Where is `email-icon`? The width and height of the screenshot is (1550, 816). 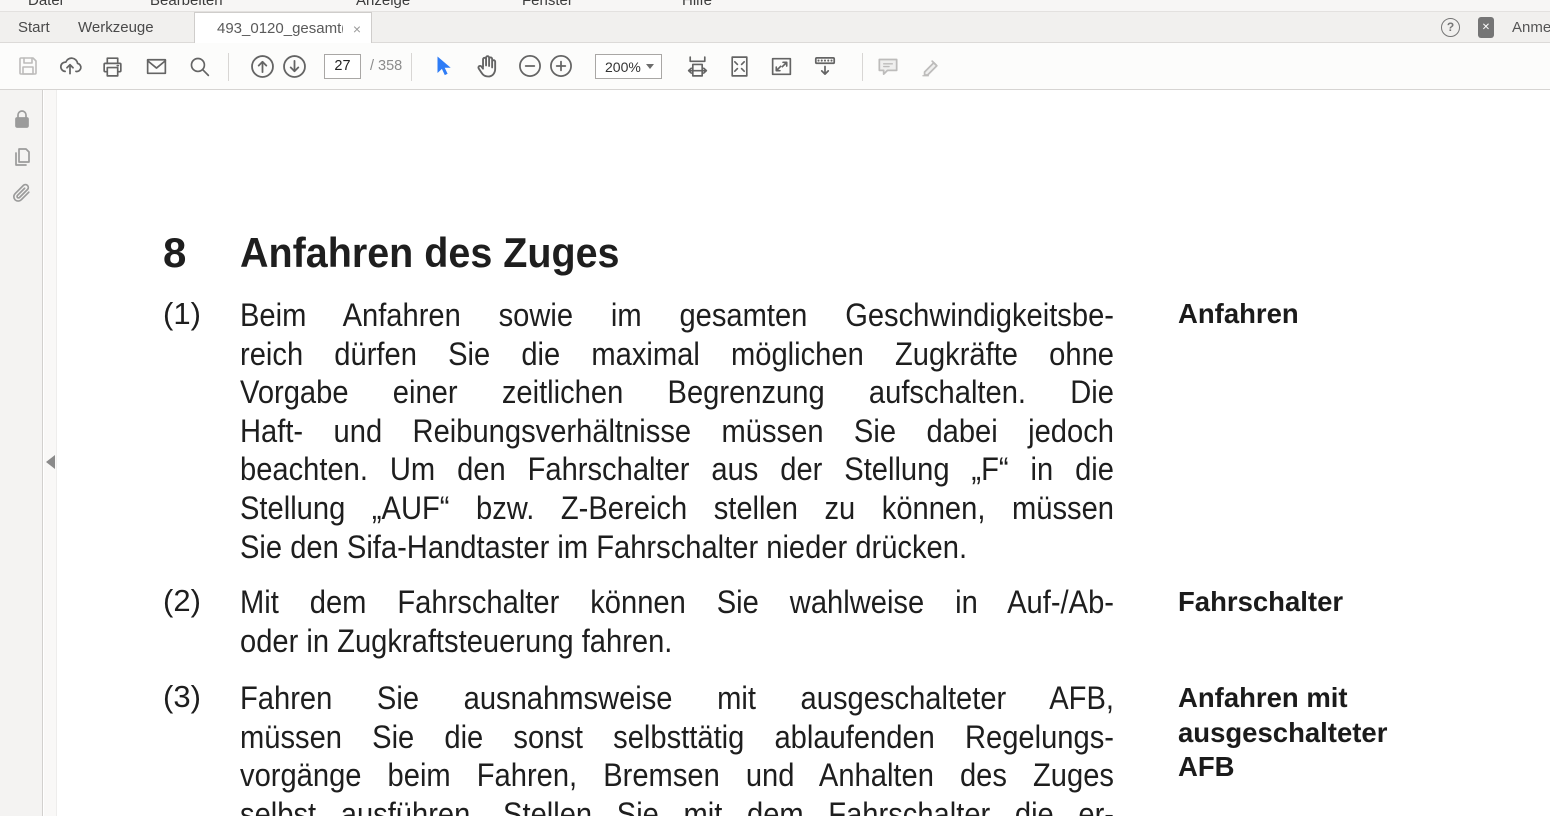
email-icon is located at coordinates (156, 66).